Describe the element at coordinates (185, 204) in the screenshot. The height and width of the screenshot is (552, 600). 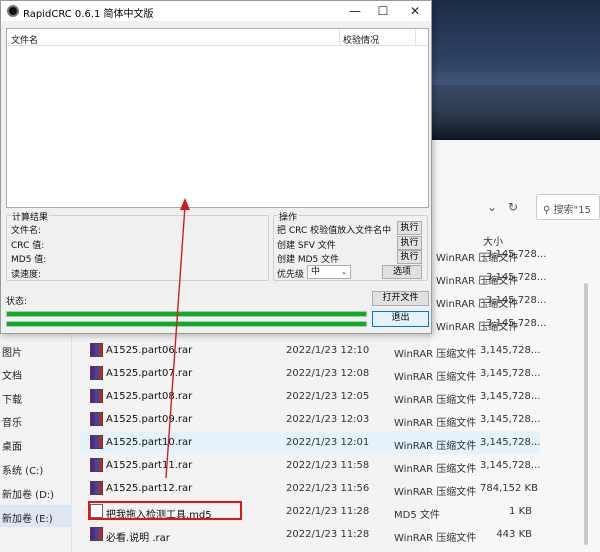
I see `arrow-head` at that location.